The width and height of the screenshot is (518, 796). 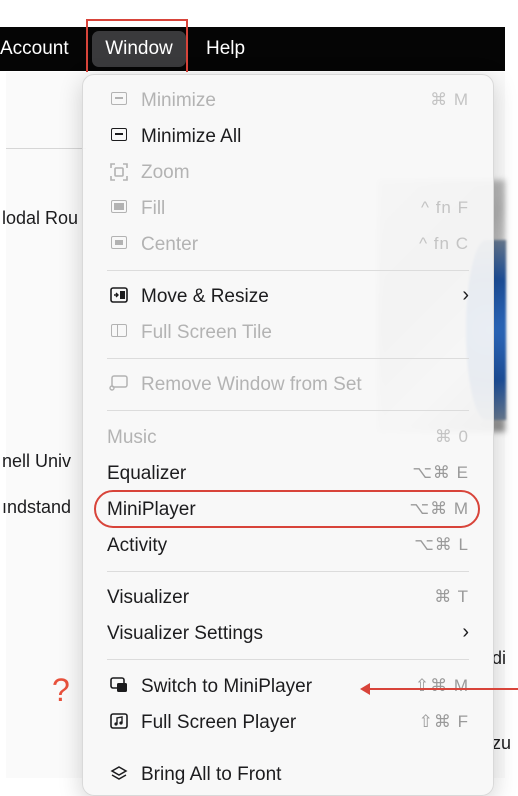 I want to click on move-resize-icon, so click(x=119, y=297).